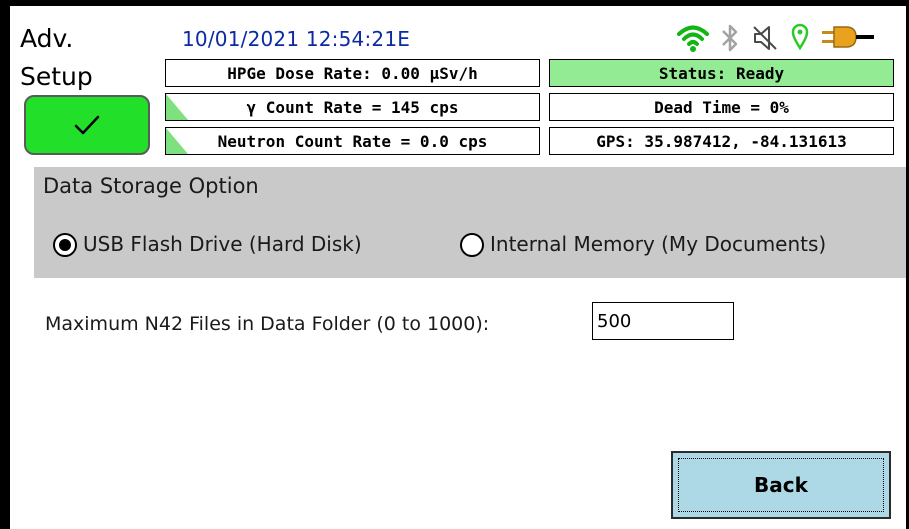  Describe the element at coordinates (151, 186) in the screenshot. I see `data-storage-title: Data Storage Option` at that location.